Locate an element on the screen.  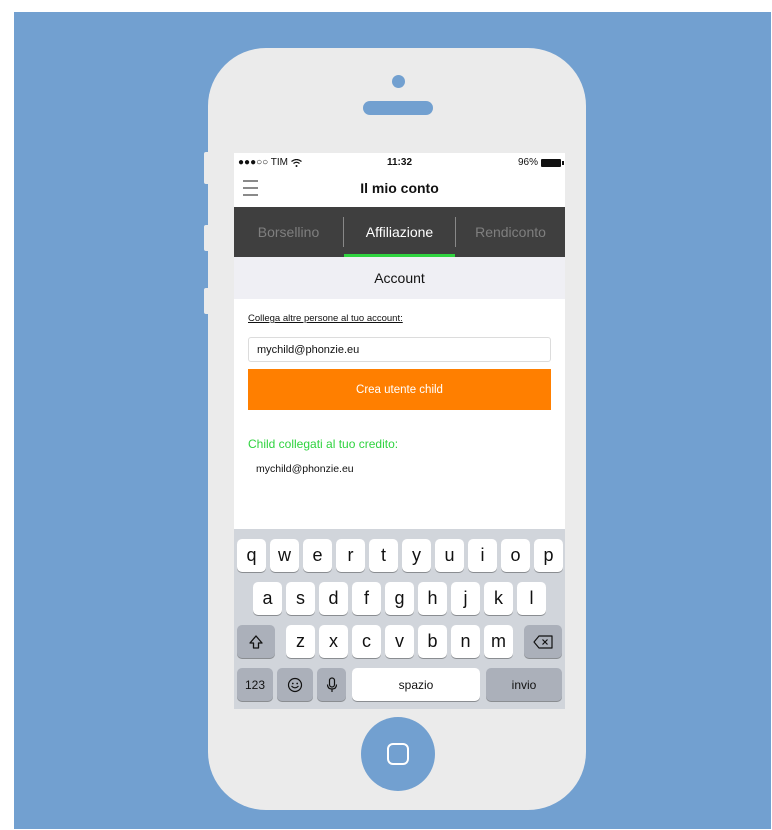
key-n: n is located at coordinates (465, 641).